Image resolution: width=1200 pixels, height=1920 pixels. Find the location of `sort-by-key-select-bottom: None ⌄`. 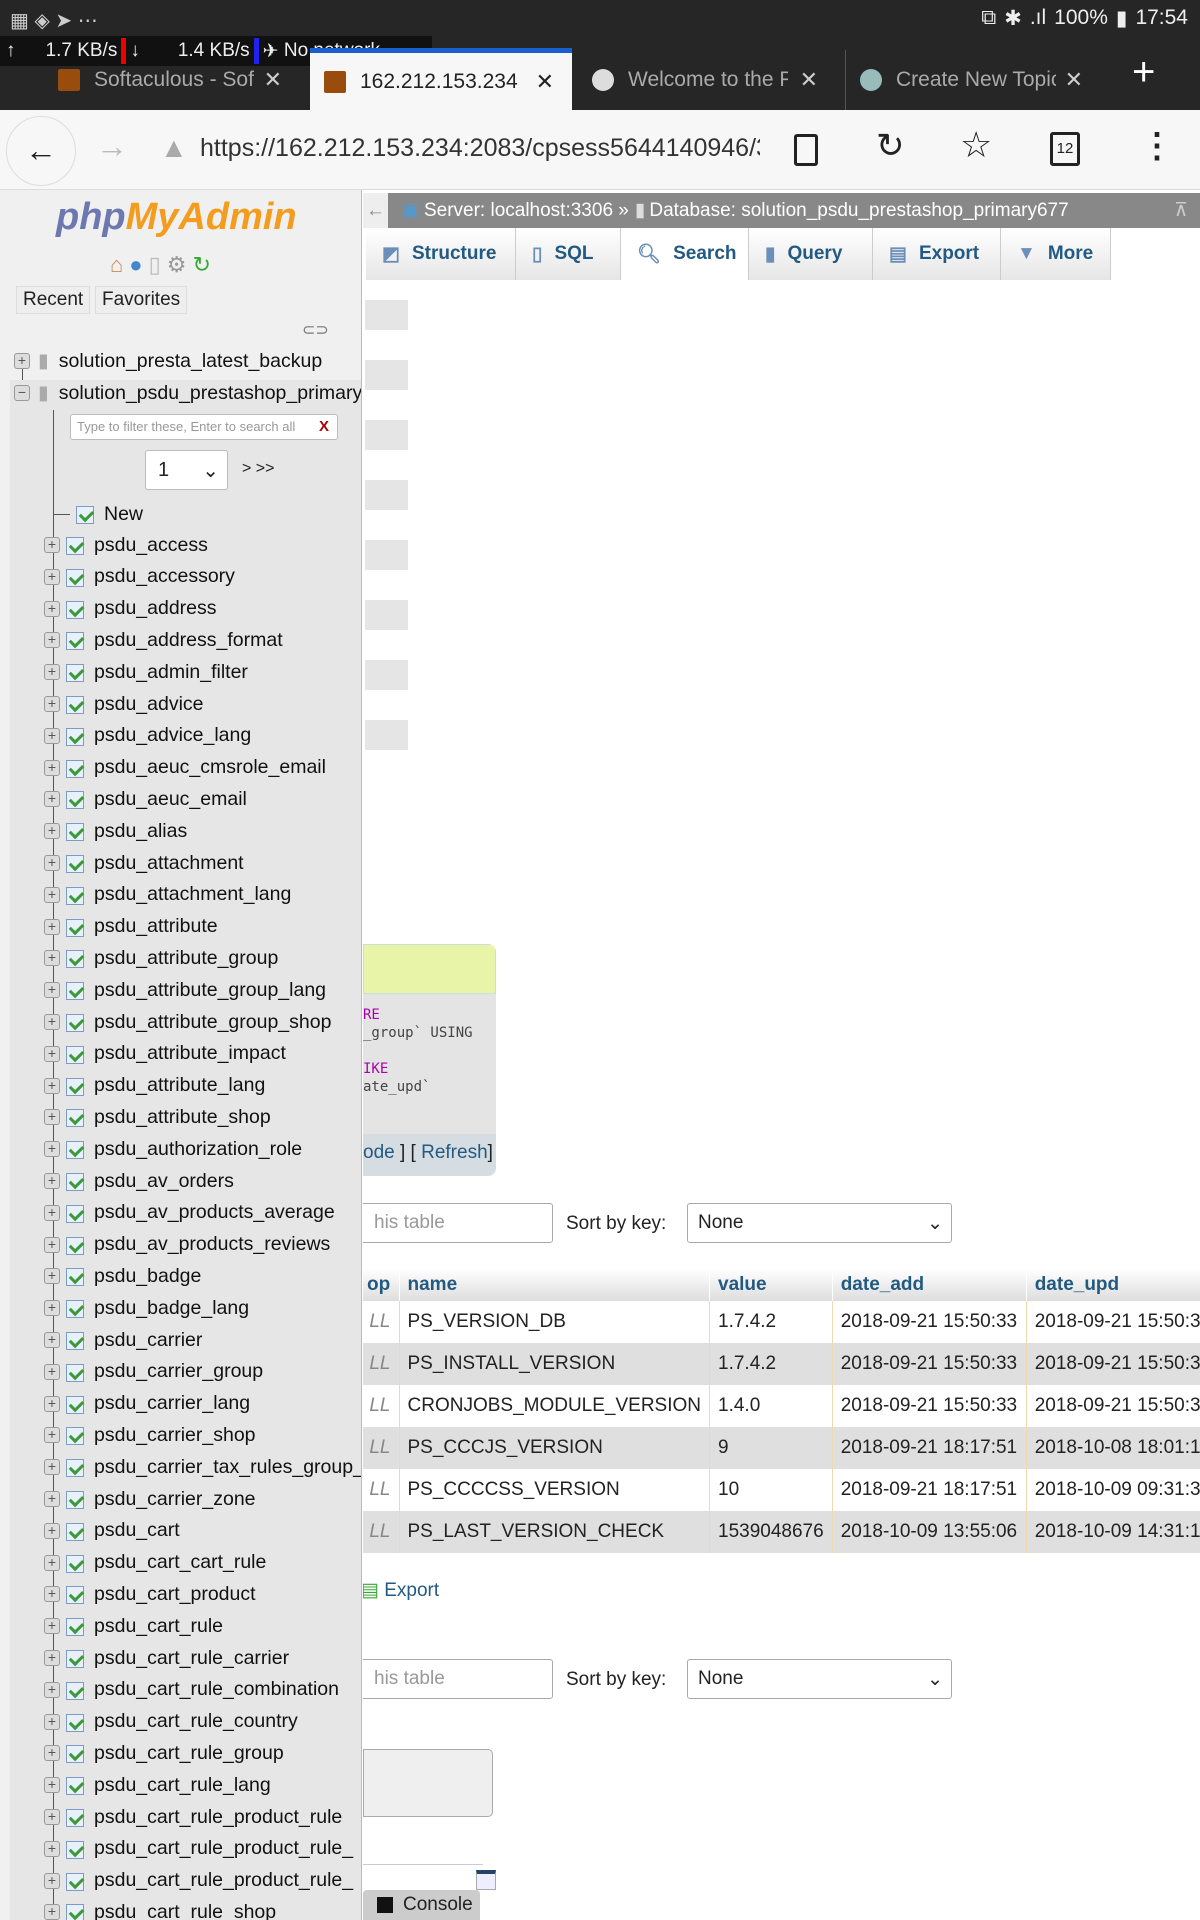

sort-by-key-select-bottom: None ⌄ is located at coordinates (819, 1679).